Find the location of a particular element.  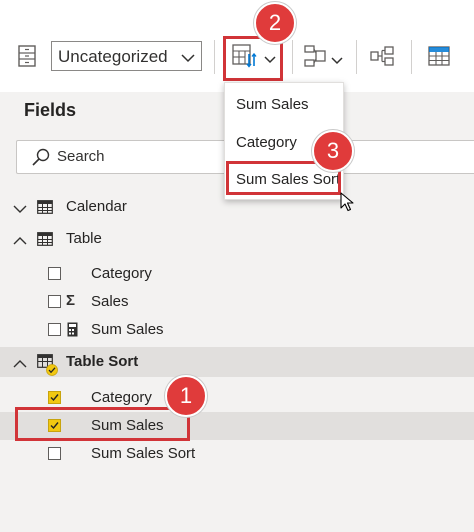

table-name: Table is located at coordinates (84, 238).